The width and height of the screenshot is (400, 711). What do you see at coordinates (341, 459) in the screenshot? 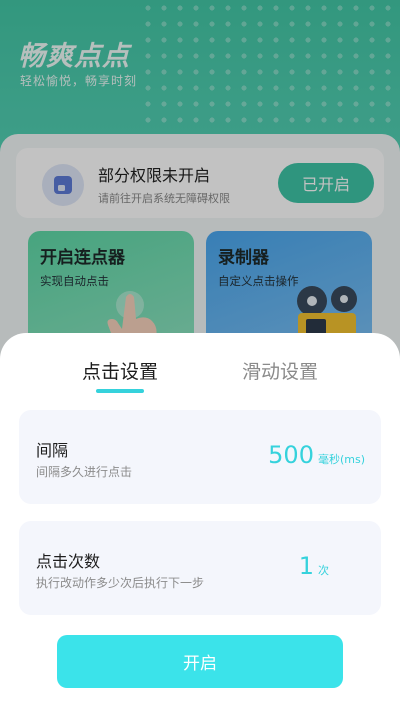
I see `interval-unit: 毫秒(ms)` at bounding box center [341, 459].